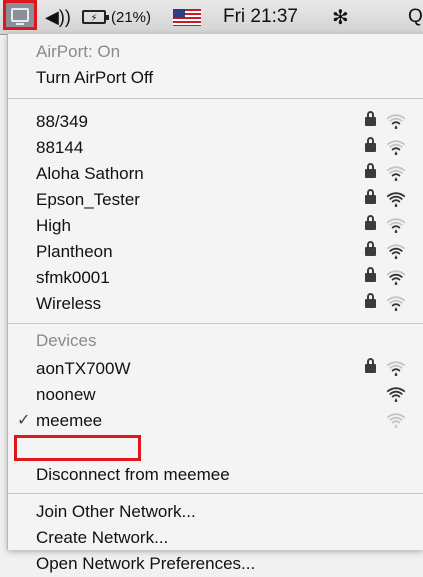  Describe the element at coordinates (66, 340) in the screenshot. I see `devices-header-label: Devices` at that location.